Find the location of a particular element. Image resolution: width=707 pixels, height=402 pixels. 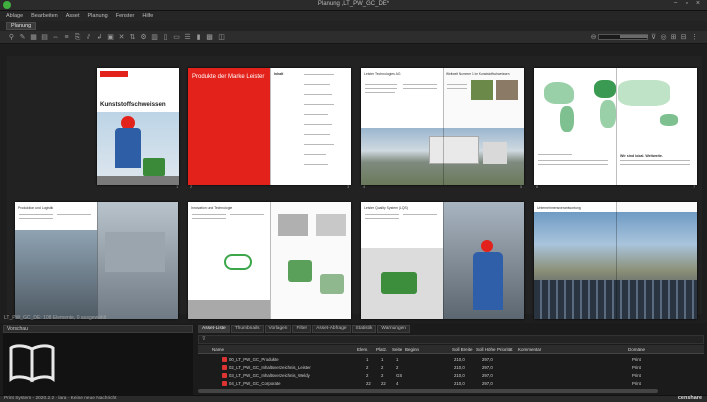

tab-asset-liste: Asset-Liste is located at coordinates (214, 329).